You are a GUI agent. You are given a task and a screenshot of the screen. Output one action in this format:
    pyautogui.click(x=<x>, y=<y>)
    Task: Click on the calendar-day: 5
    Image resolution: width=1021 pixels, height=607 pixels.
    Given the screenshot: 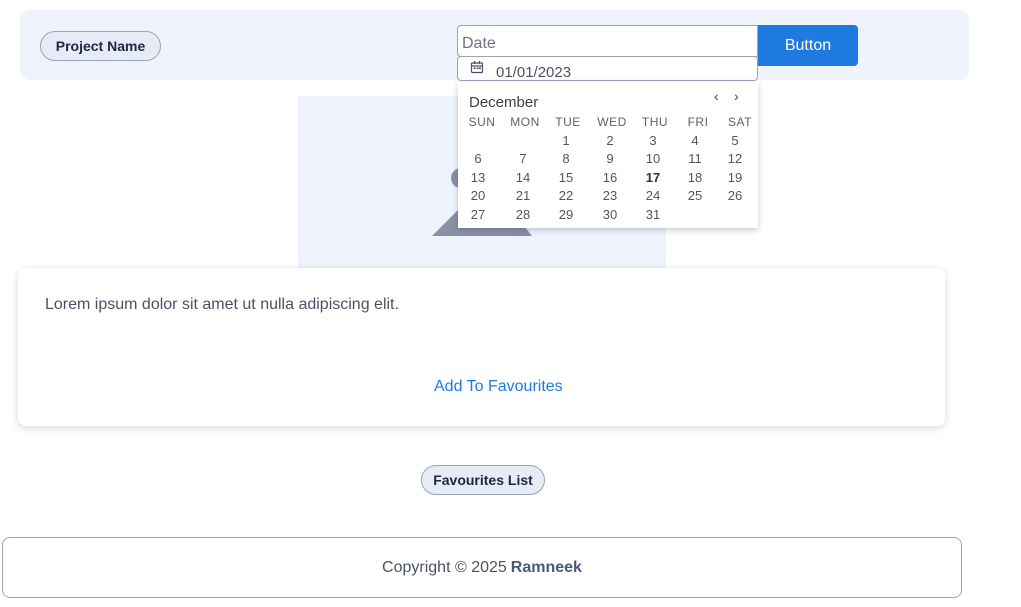 What is the action you would take?
    pyautogui.click(x=735, y=140)
    